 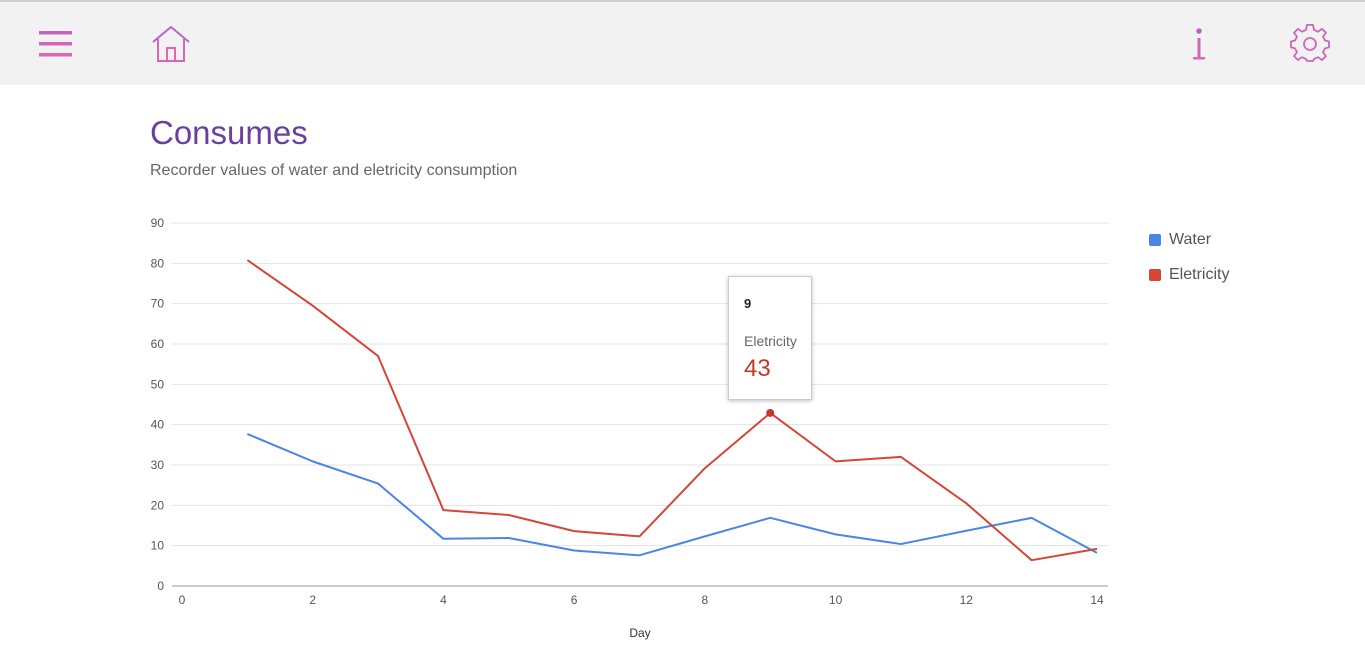 I want to click on x-tick-label: 6, so click(x=574, y=600).